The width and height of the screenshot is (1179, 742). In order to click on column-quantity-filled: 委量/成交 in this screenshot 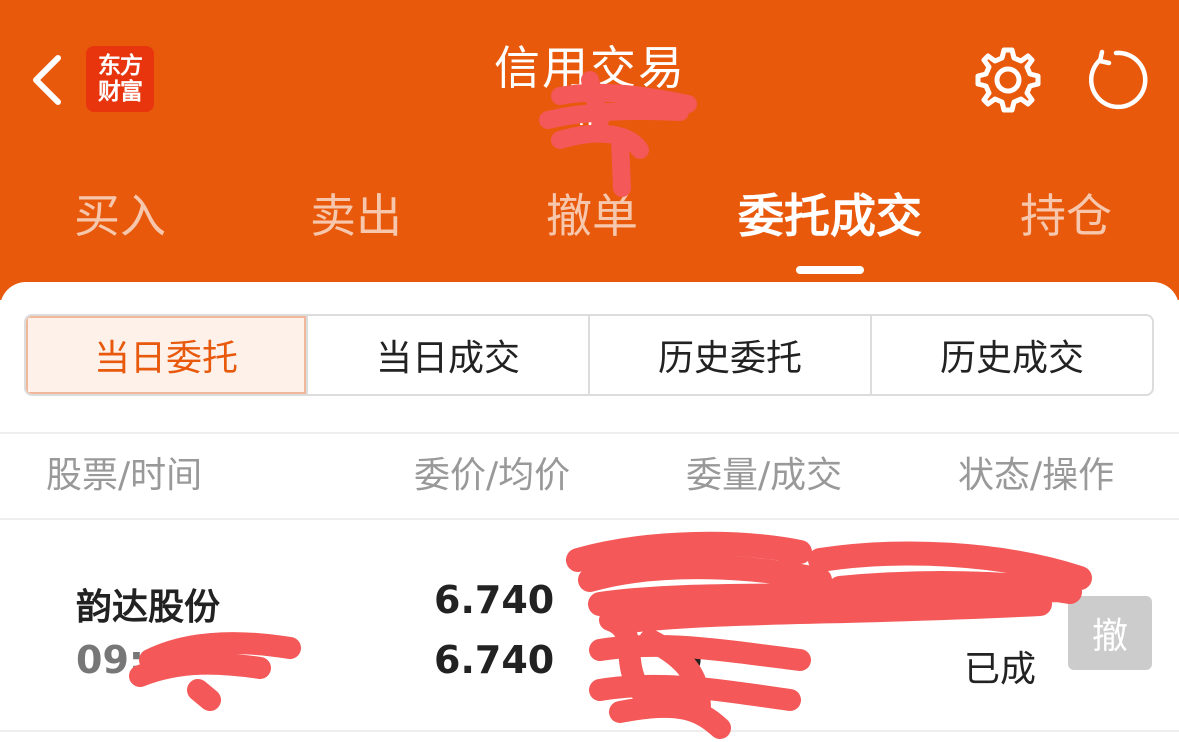, I will do `click(764, 475)`.